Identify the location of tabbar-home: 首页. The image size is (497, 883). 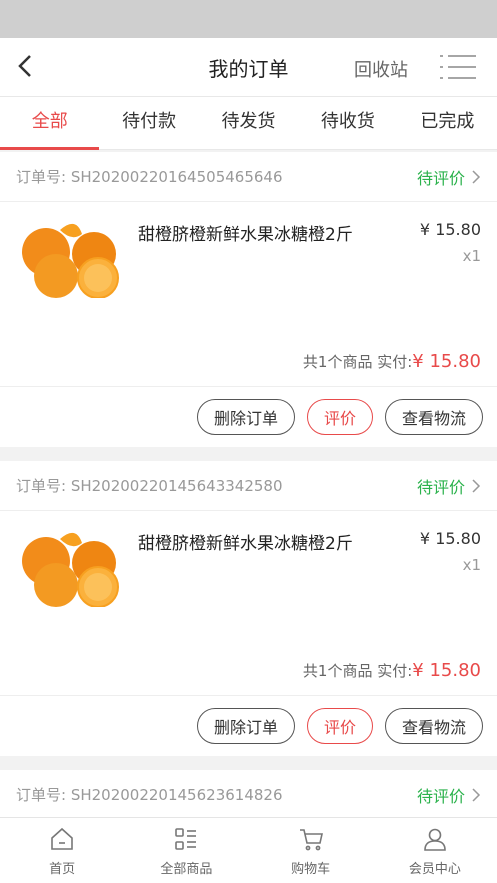
(62, 850).